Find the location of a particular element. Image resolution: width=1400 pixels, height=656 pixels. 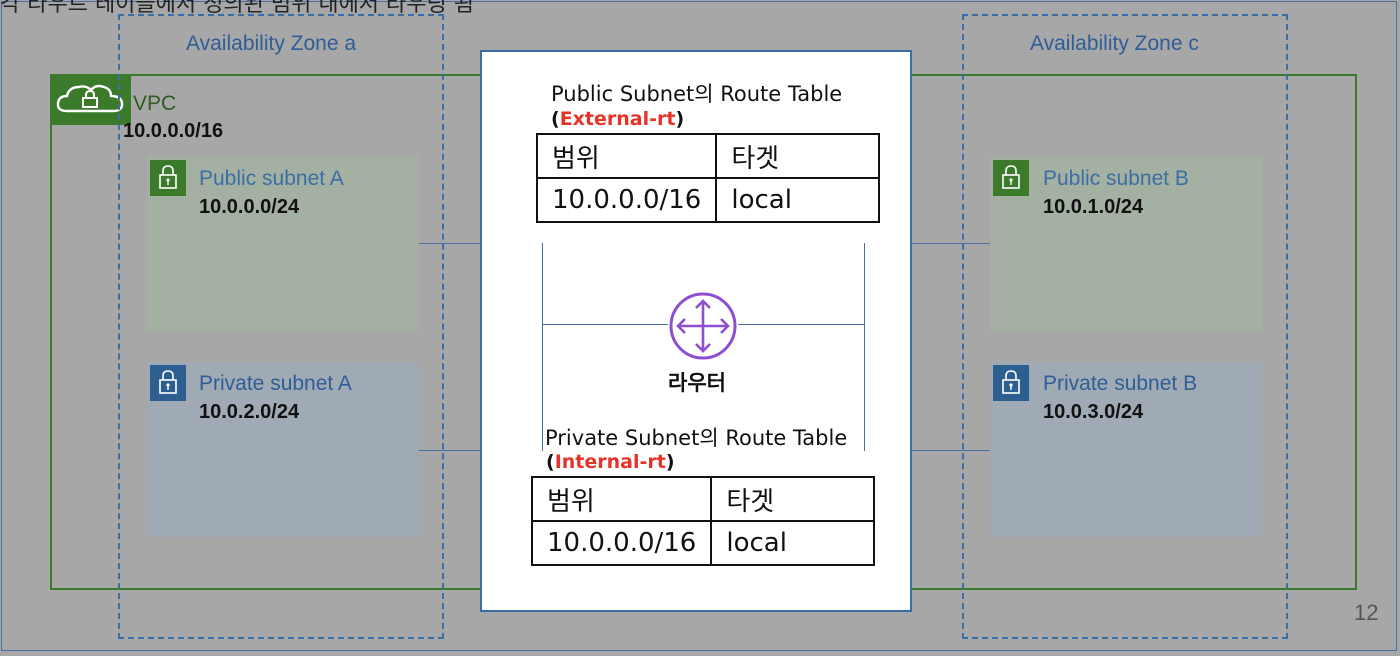

page-number: 12 is located at coordinates (1366, 612).